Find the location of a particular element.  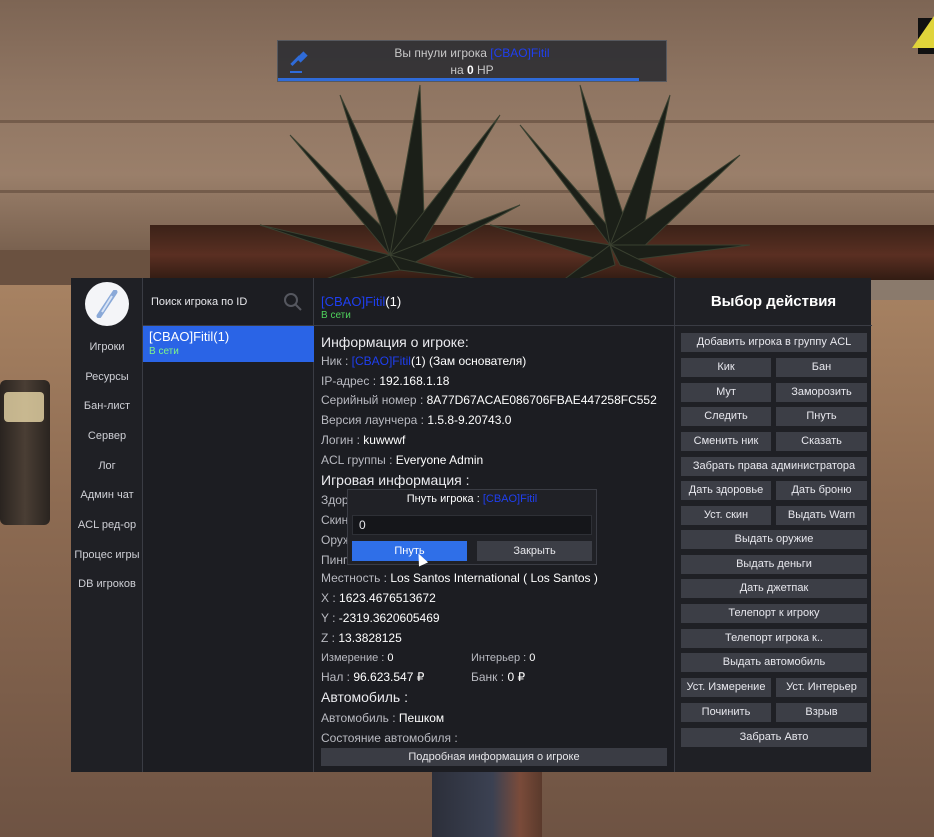

slap-amount-input is located at coordinates (472, 525).